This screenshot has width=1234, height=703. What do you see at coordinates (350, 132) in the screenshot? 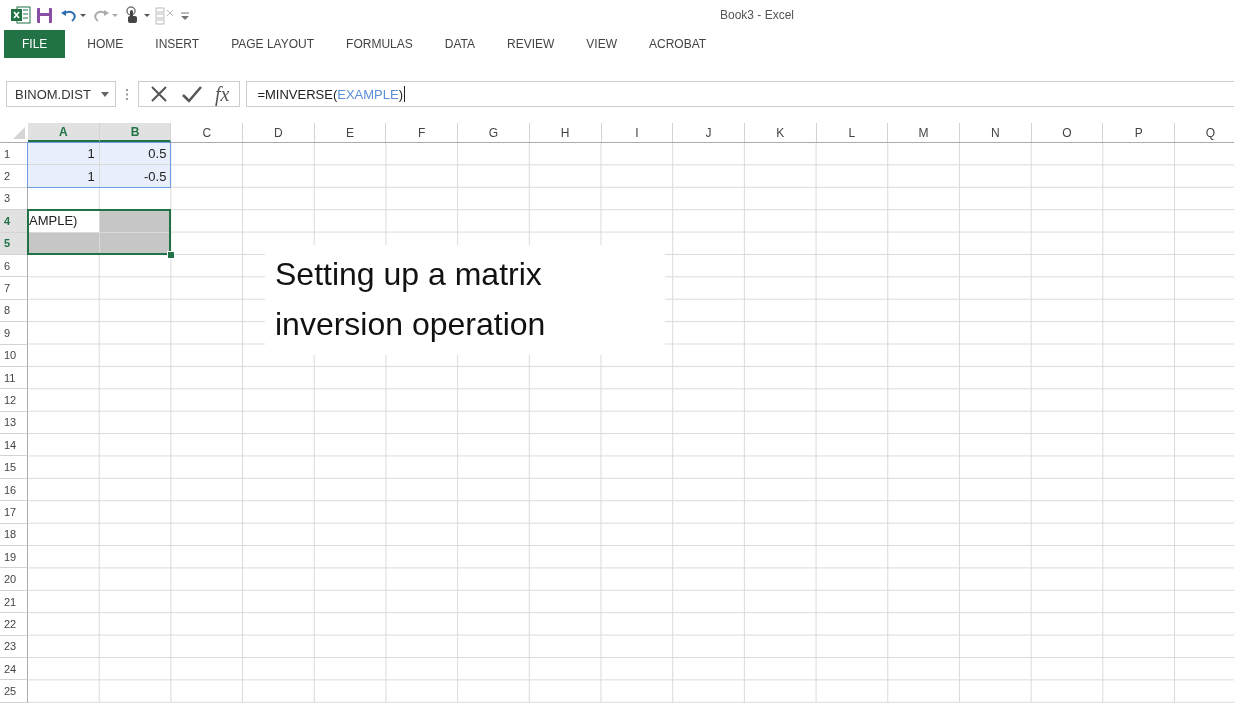
I see `column-header: E` at bounding box center [350, 132].